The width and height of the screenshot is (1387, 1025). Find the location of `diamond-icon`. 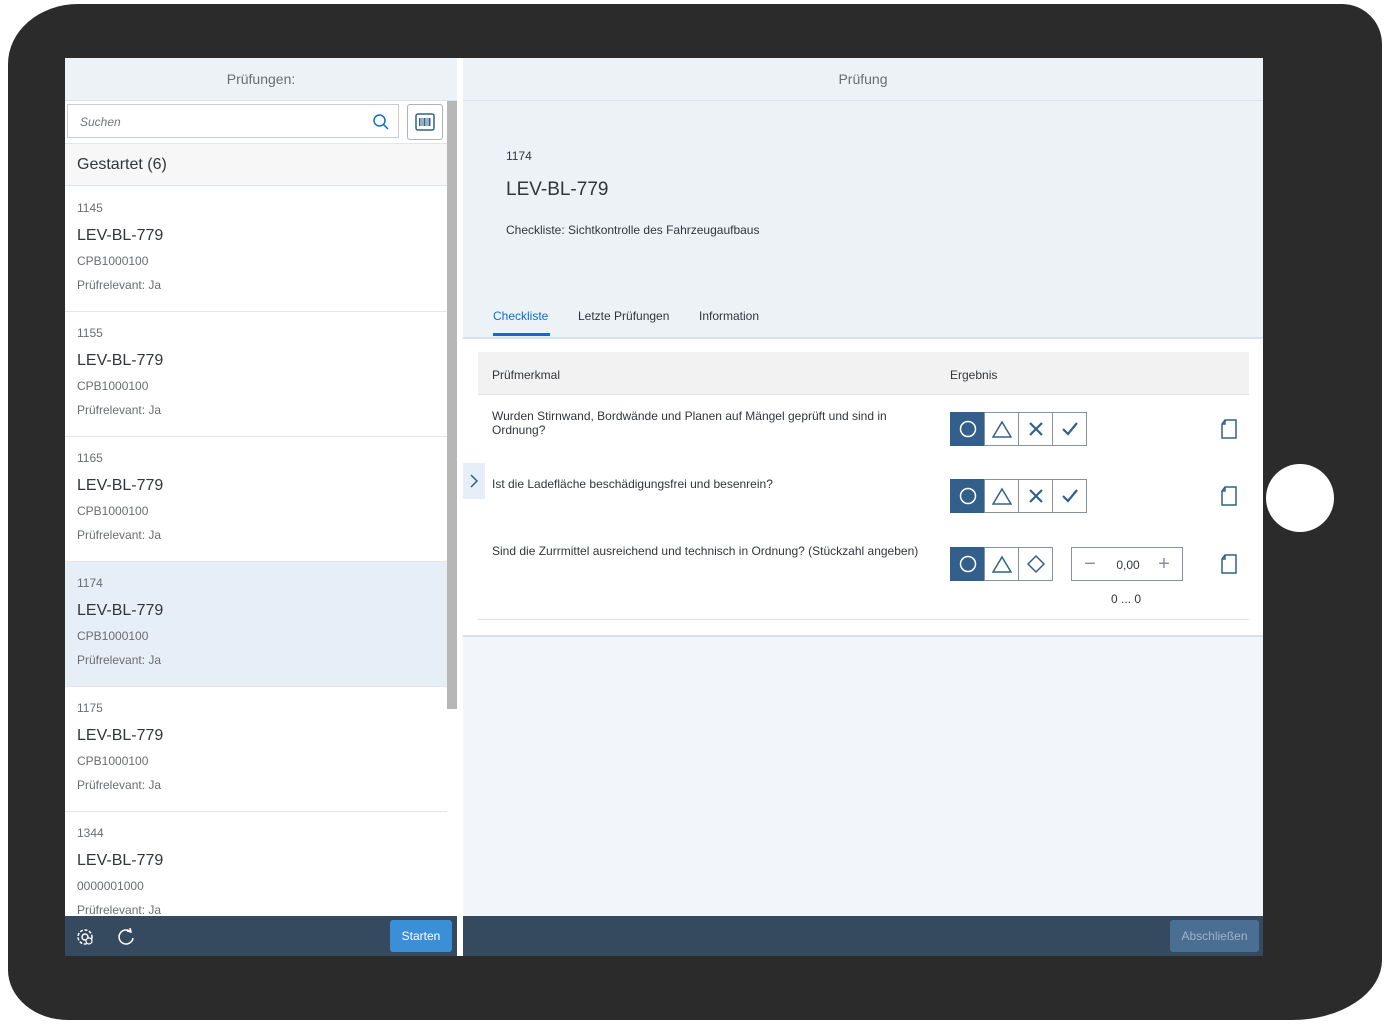

diamond-icon is located at coordinates (1035, 564).